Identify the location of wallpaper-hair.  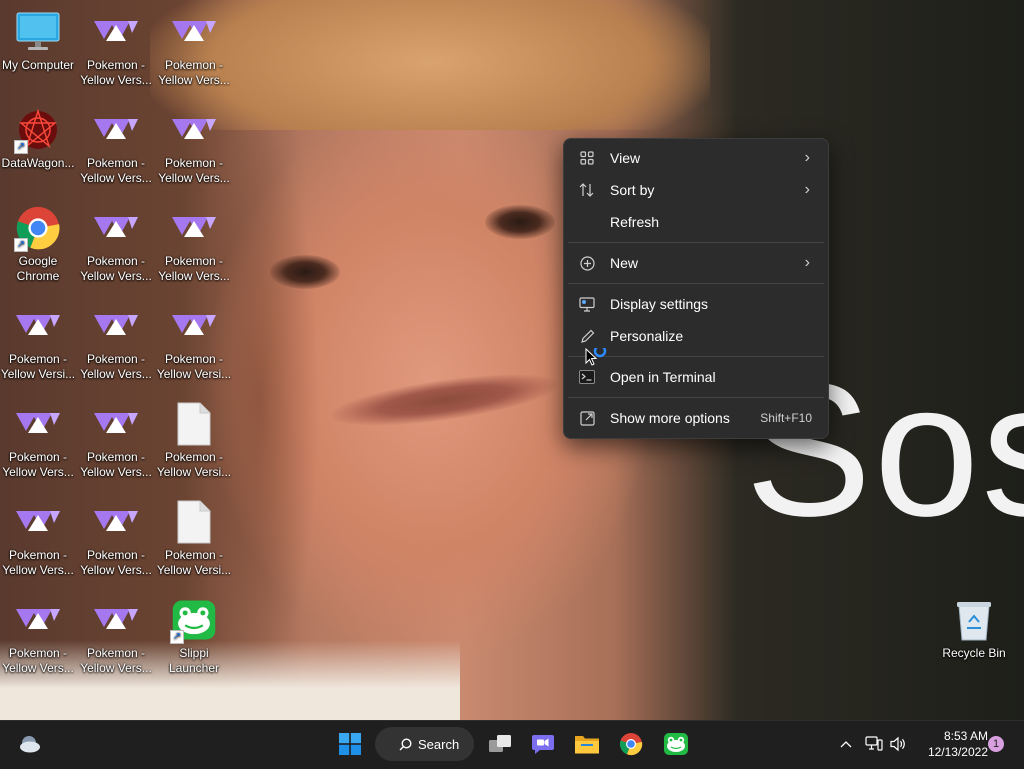
(430, 65).